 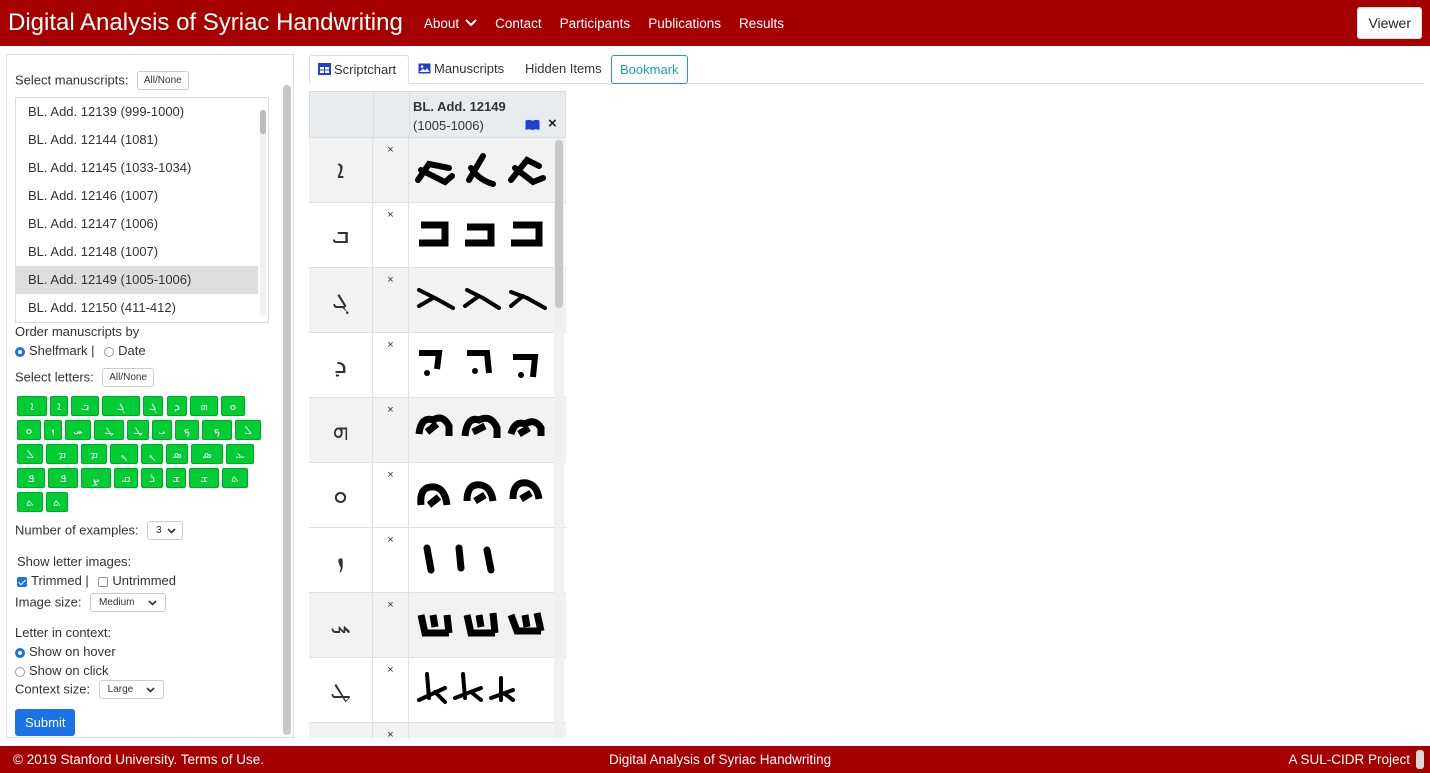 I want to click on manuscript-option: BL. Add. 12148 (1007), so click(x=137, y=252).